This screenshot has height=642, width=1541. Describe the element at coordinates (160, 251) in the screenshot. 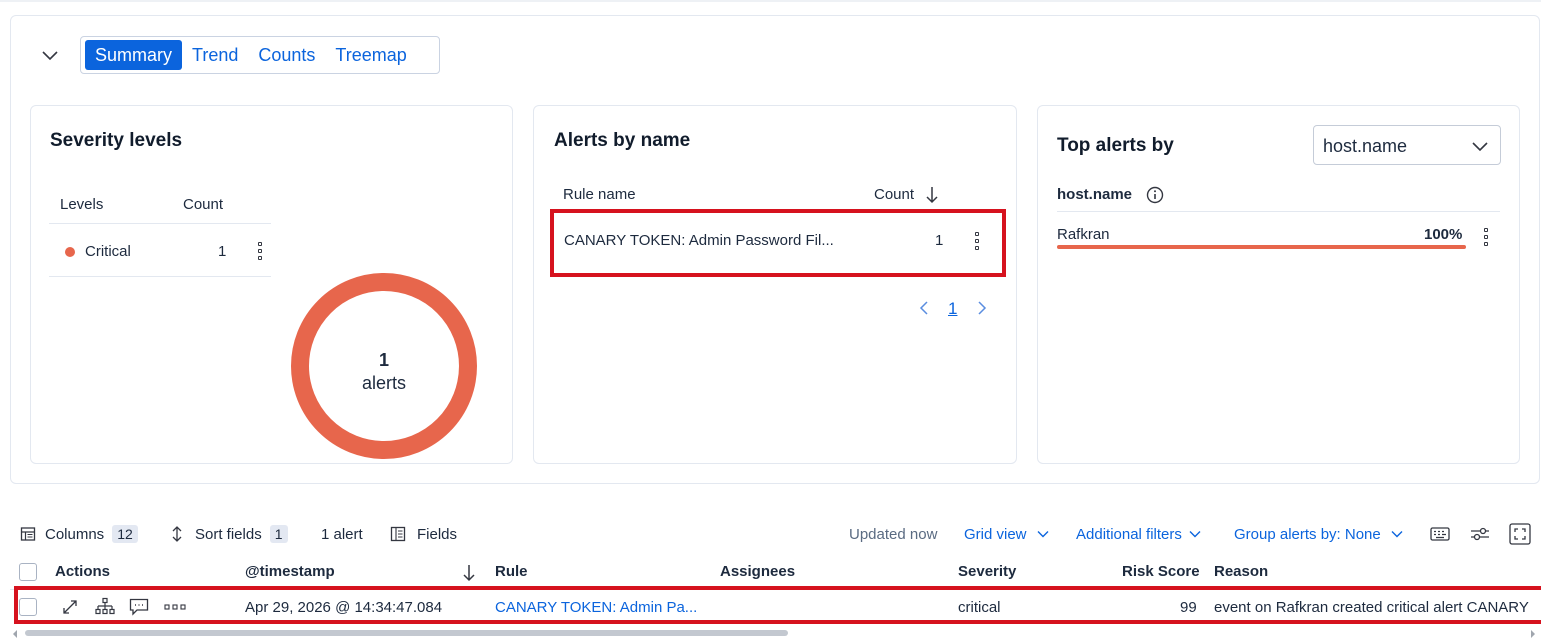

I see `severity-row: Critical 1` at that location.